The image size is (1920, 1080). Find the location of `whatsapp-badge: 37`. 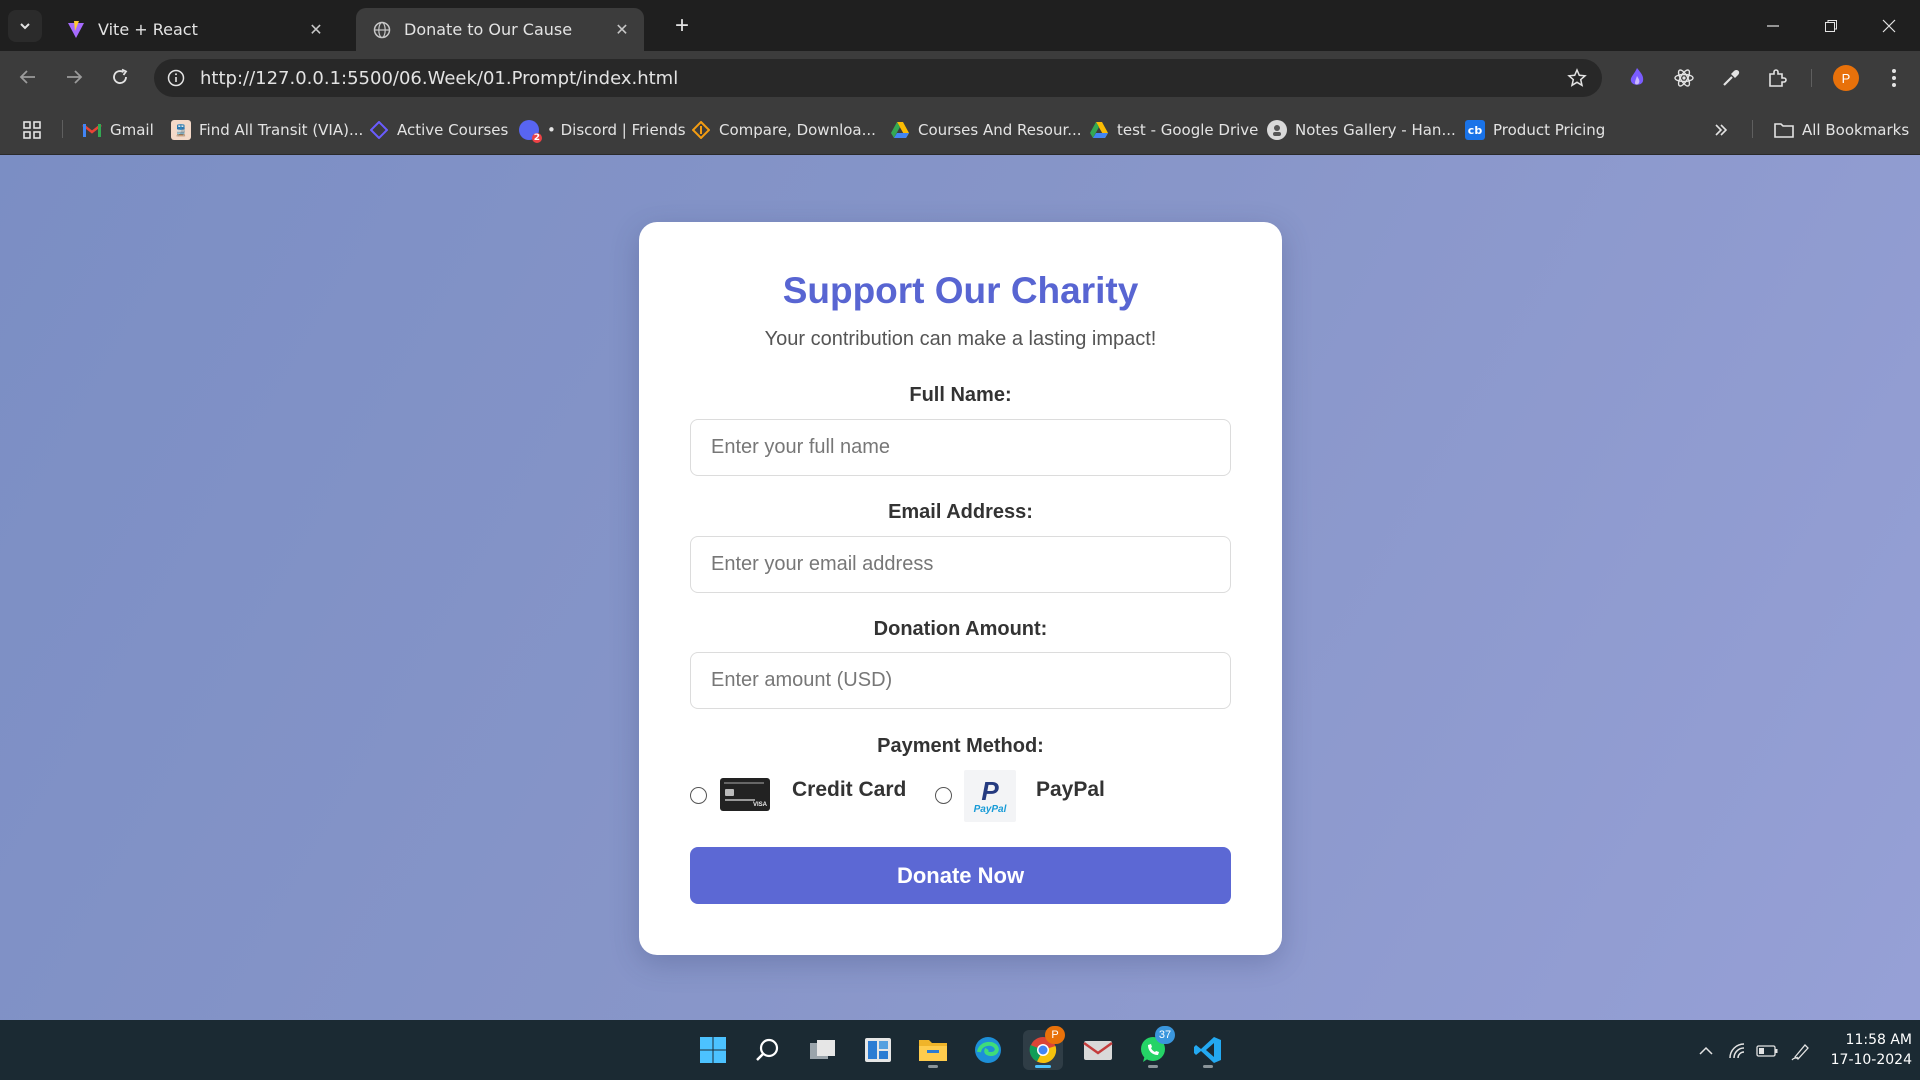

whatsapp-badge: 37 is located at coordinates (1165, 1035).